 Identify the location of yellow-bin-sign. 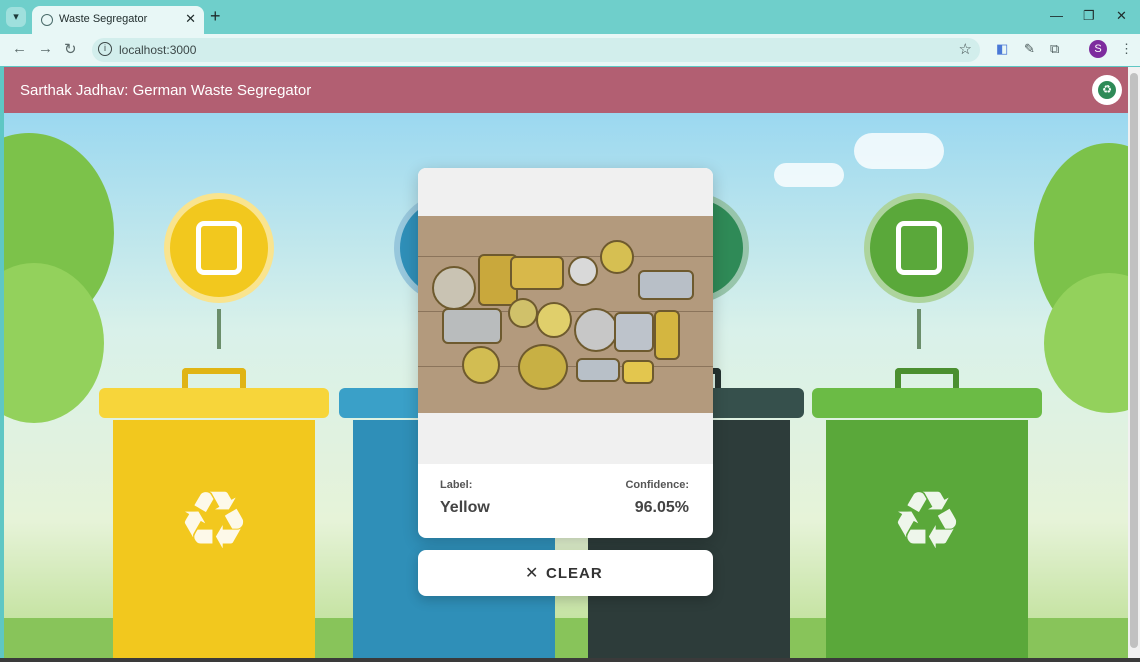
(219, 248).